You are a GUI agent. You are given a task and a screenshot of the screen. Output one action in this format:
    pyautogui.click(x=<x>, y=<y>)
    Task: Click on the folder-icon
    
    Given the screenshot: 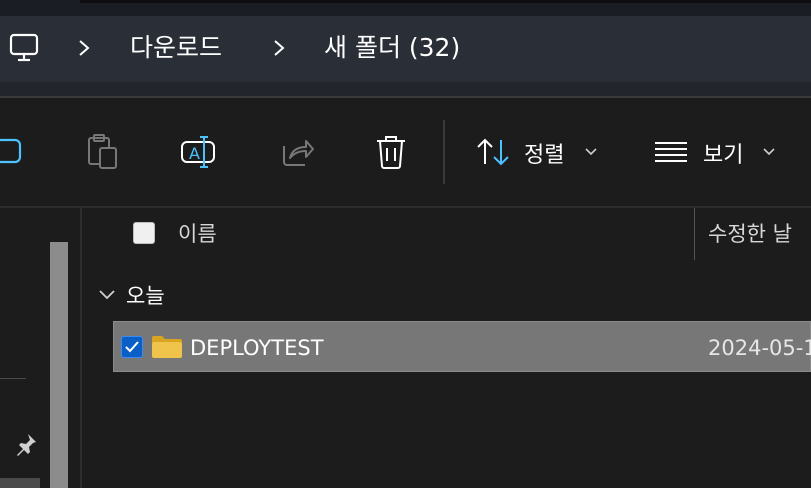 What is the action you would take?
    pyautogui.click(x=167, y=347)
    